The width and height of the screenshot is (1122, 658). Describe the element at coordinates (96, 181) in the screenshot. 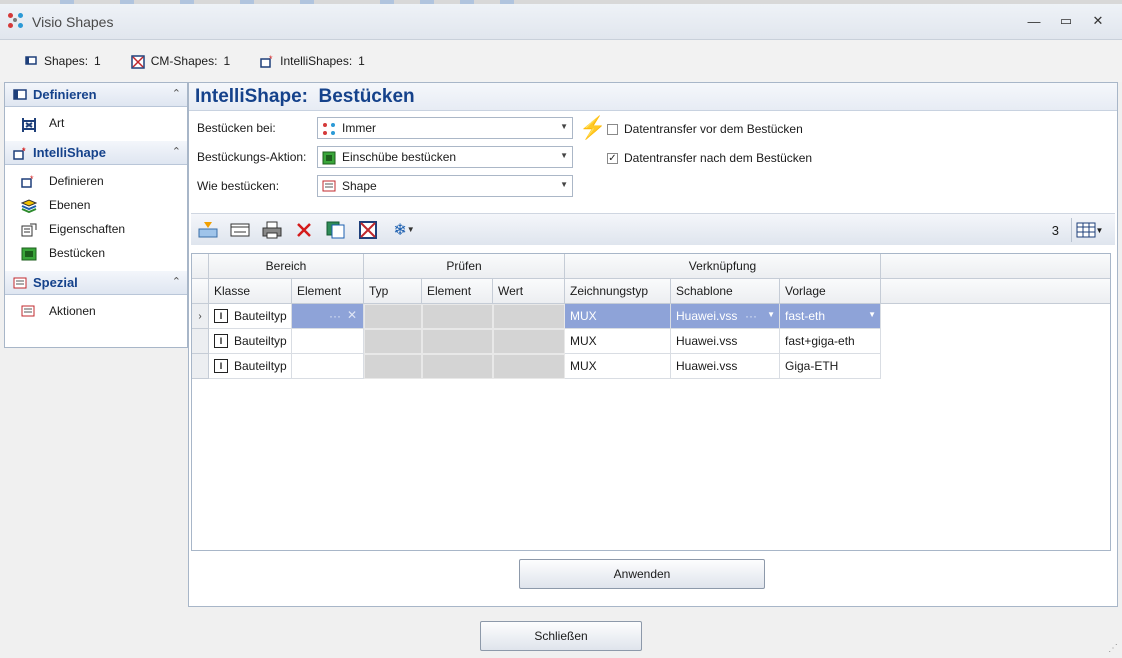

I see `sidebar-item-definieren: * Definieren` at that location.